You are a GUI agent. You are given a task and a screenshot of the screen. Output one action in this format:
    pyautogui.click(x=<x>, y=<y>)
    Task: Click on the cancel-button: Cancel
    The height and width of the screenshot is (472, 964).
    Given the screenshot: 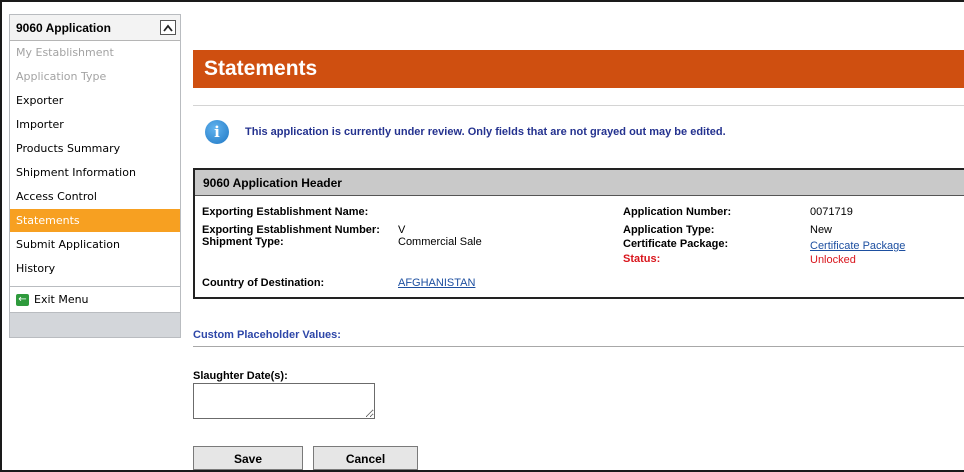 What is the action you would take?
    pyautogui.click(x=365, y=458)
    